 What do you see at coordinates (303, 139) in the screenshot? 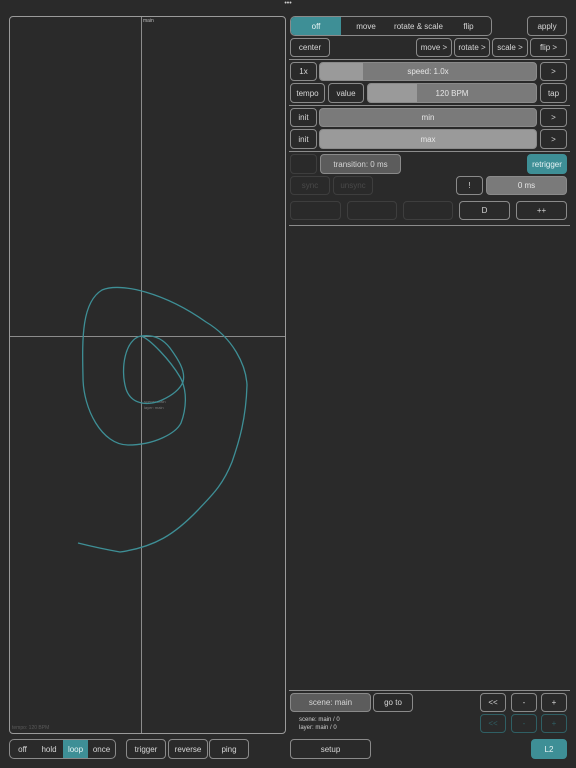
I see `max-init-button: init` at bounding box center [303, 139].